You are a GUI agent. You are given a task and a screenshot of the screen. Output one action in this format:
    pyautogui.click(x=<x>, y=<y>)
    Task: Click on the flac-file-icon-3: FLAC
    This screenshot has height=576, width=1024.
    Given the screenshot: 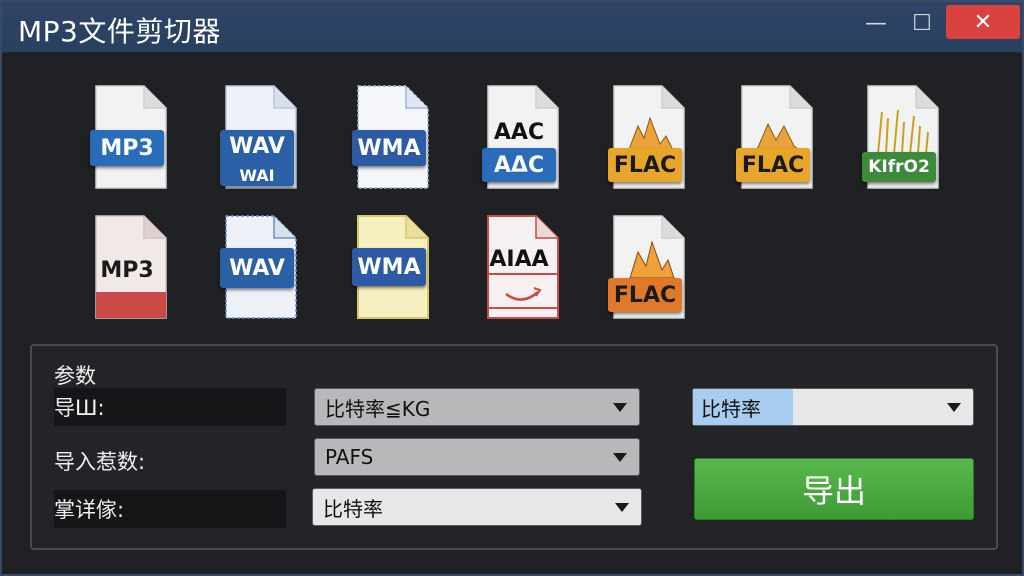 What is the action you would take?
    pyautogui.click(x=649, y=267)
    